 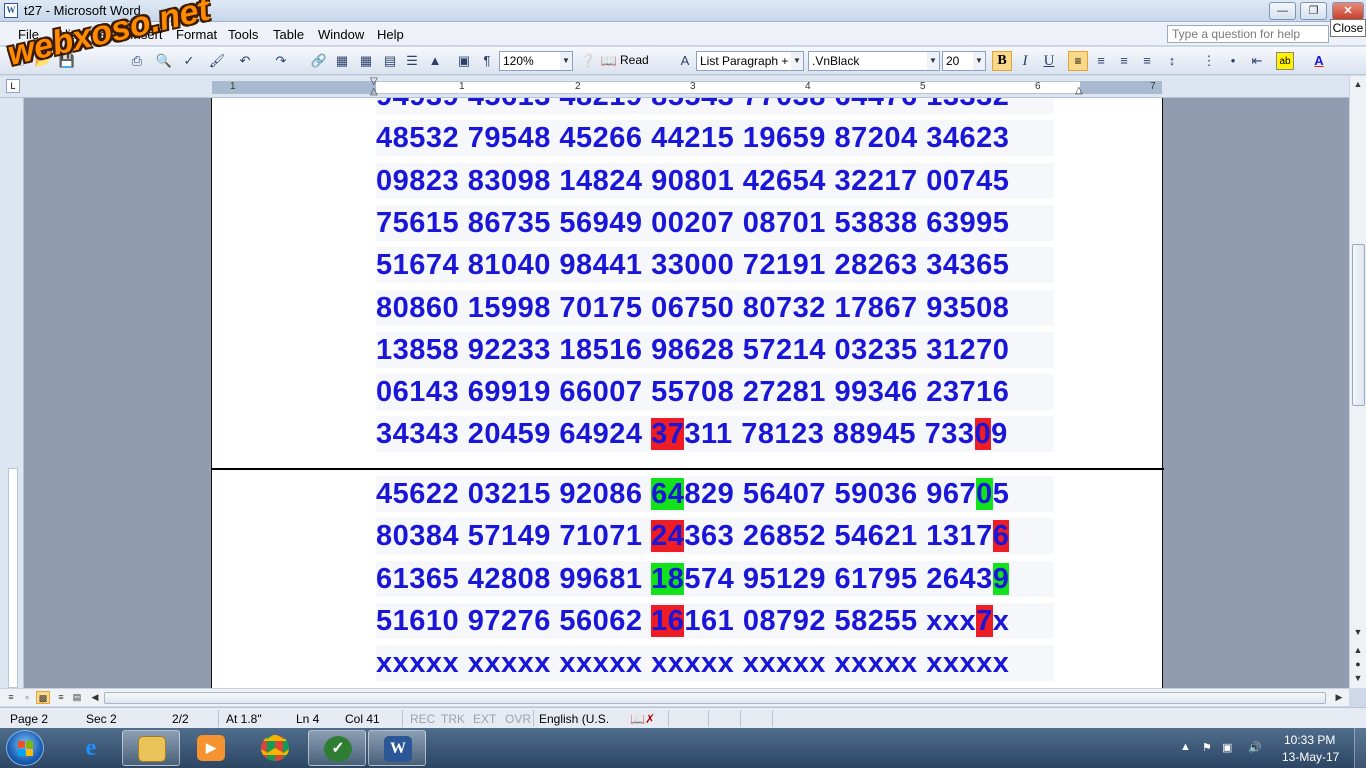 What do you see at coordinates (390, 34) in the screenshot?
I see `menu-help: Help` at bounding box center [390, 34].